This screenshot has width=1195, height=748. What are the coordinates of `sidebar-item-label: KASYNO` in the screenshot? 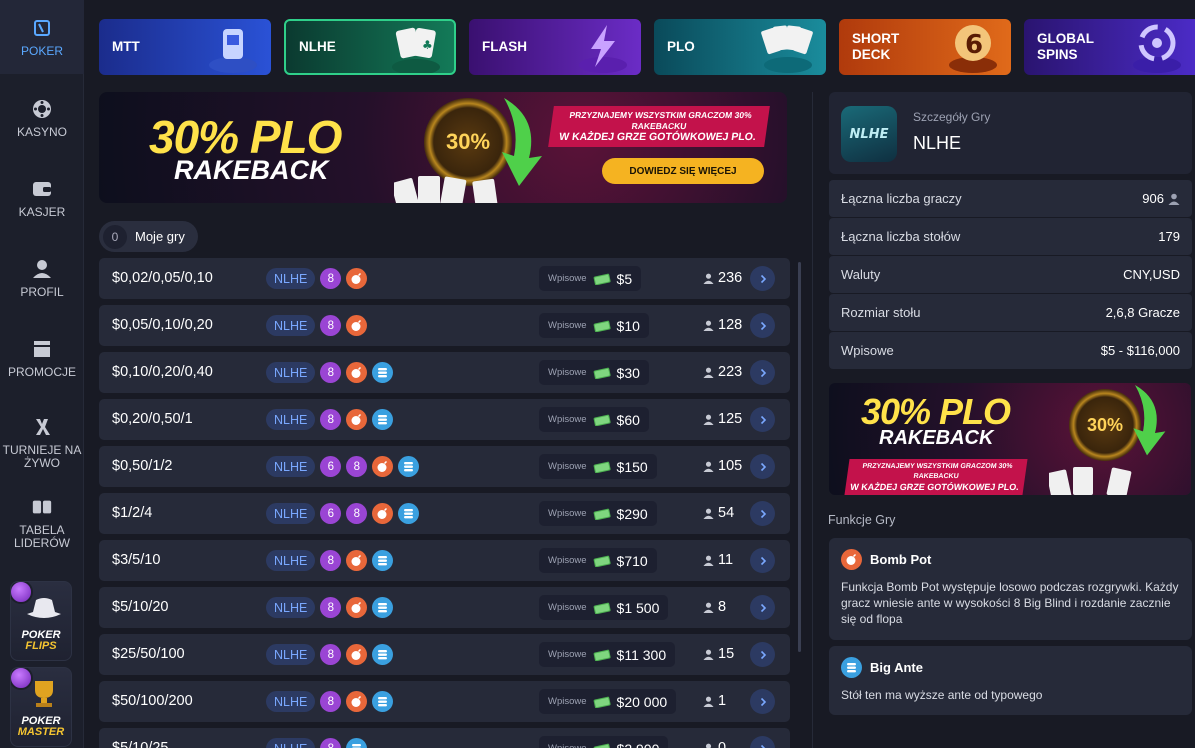 It's located at (41, 132).